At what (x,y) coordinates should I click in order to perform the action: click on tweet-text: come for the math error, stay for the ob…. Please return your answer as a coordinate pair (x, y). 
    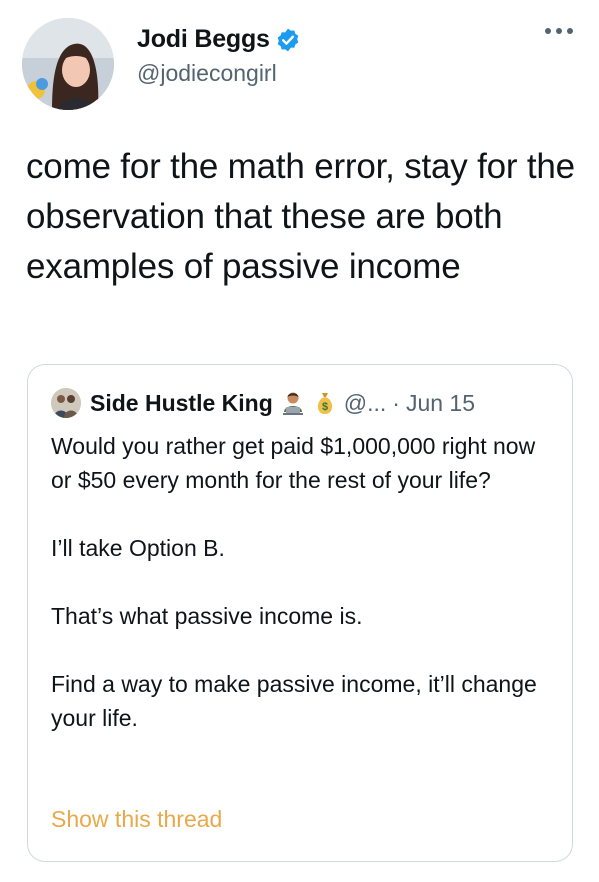
    Looking at the image, I should click on (300, 216).